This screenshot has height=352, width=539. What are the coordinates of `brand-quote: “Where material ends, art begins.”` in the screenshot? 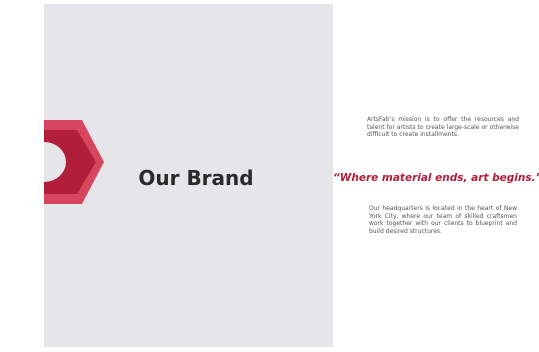 It's located at (436, 178).